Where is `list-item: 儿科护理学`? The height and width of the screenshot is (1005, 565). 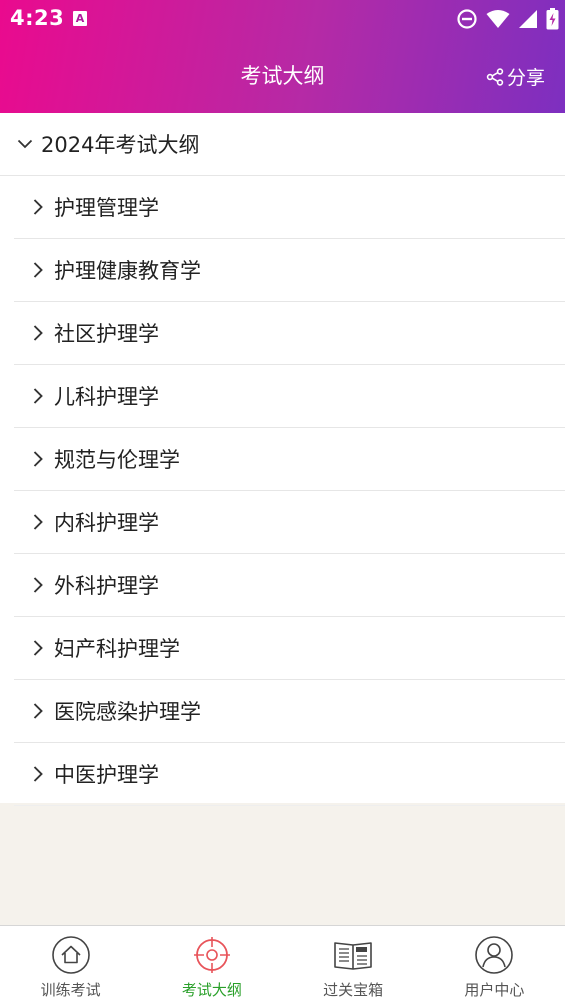 list-item: 儿科护理学 is located at coordinates (289, 396).